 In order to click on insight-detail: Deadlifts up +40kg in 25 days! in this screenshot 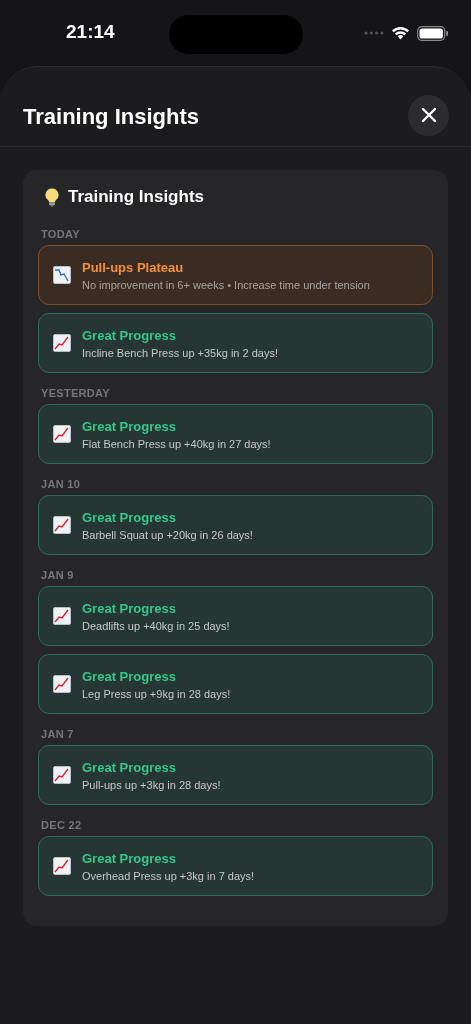, I will do `click(156, 625)`.